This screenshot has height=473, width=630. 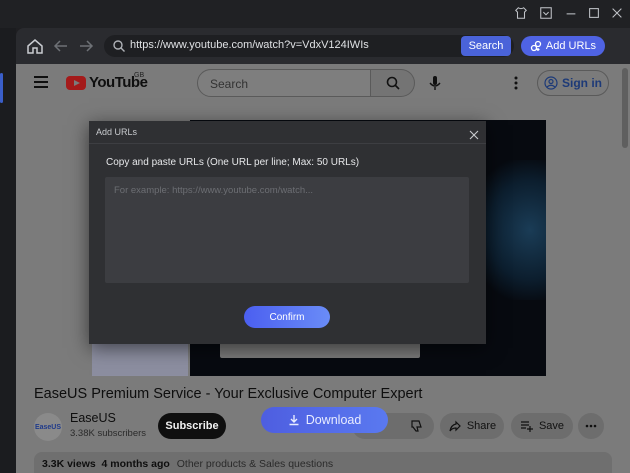 What do you see at coordinates (536, 46) in the screenshot?
I see `link-icon` at bounding box center [536, 46].